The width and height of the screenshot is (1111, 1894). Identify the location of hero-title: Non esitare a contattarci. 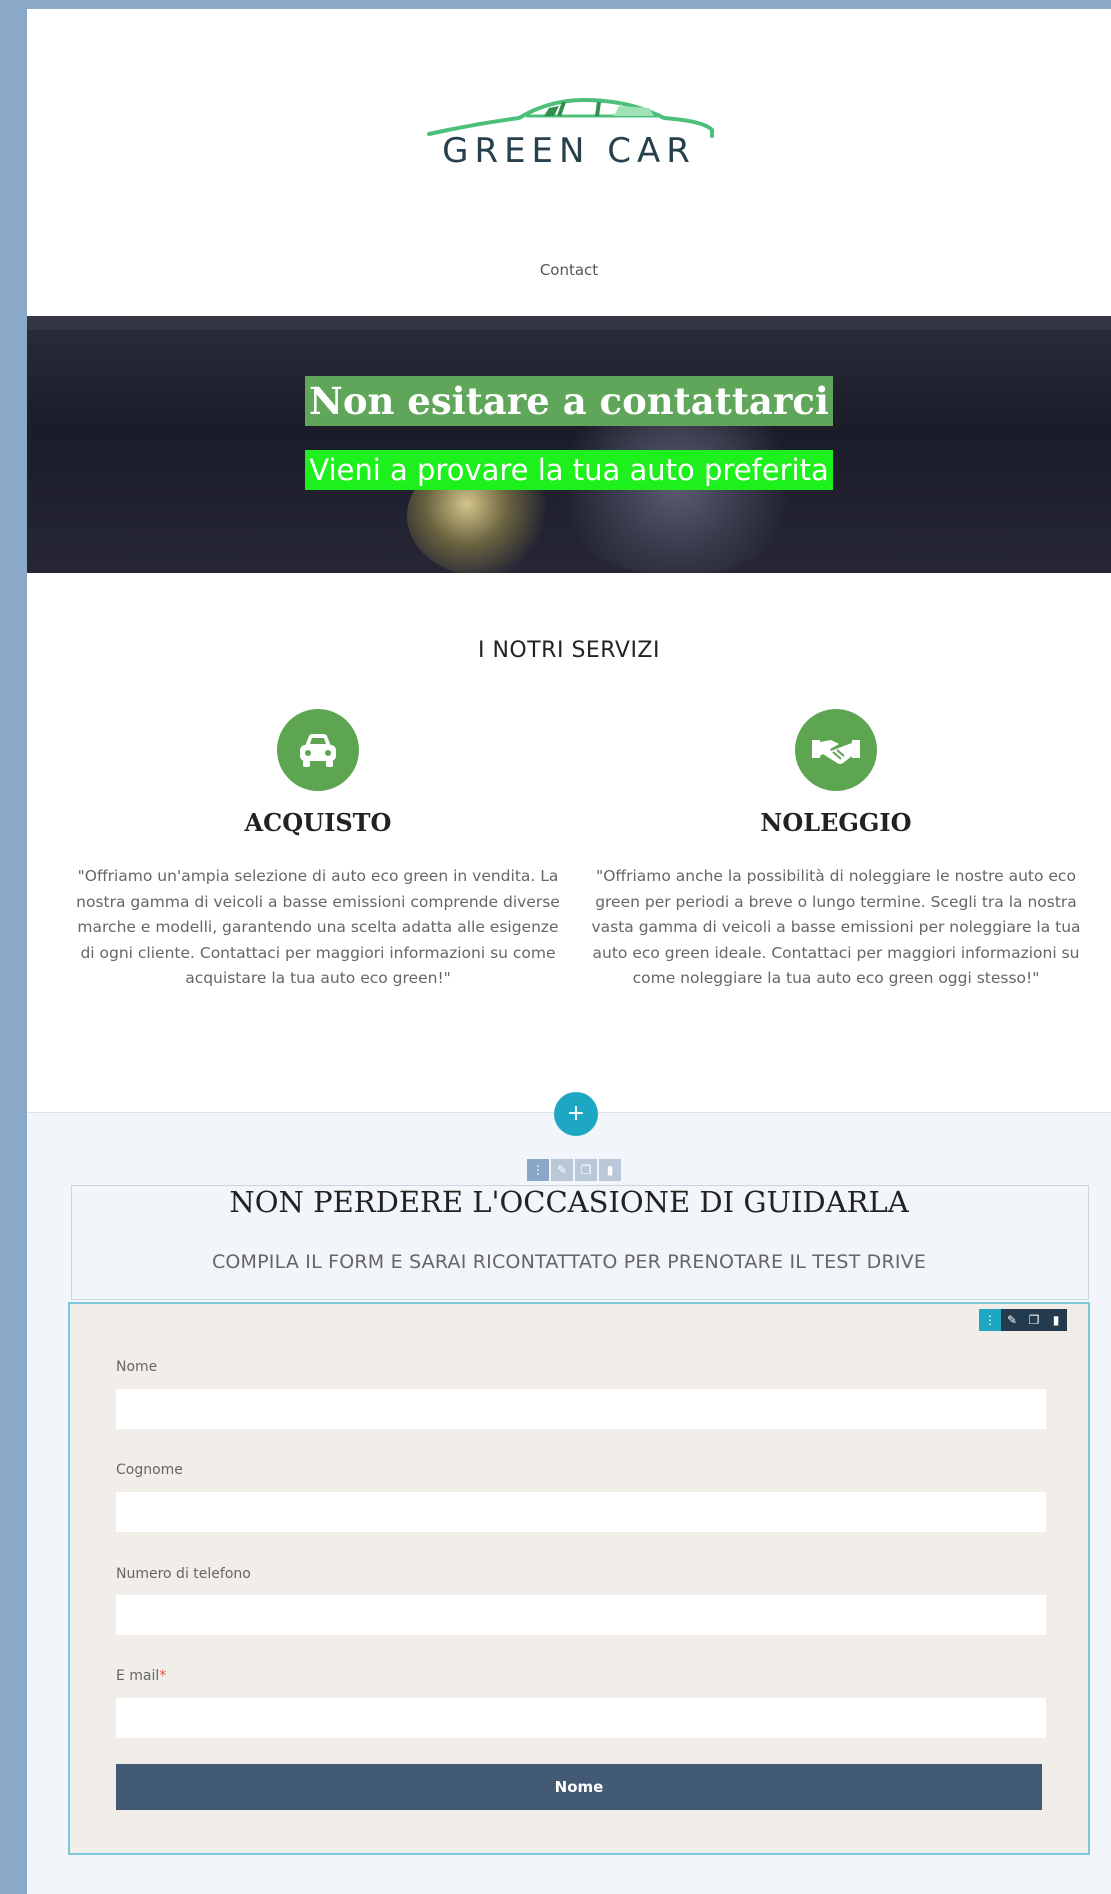
(569, 401).